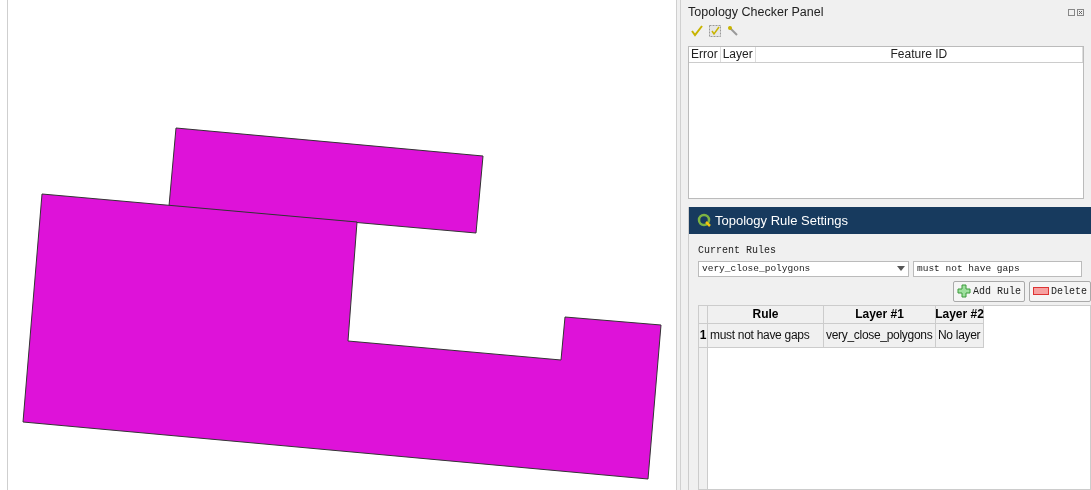 The width and height of the screenshot is (1091, 490). I want to click on table-cell: very_close_polygons, so click(880, 335).